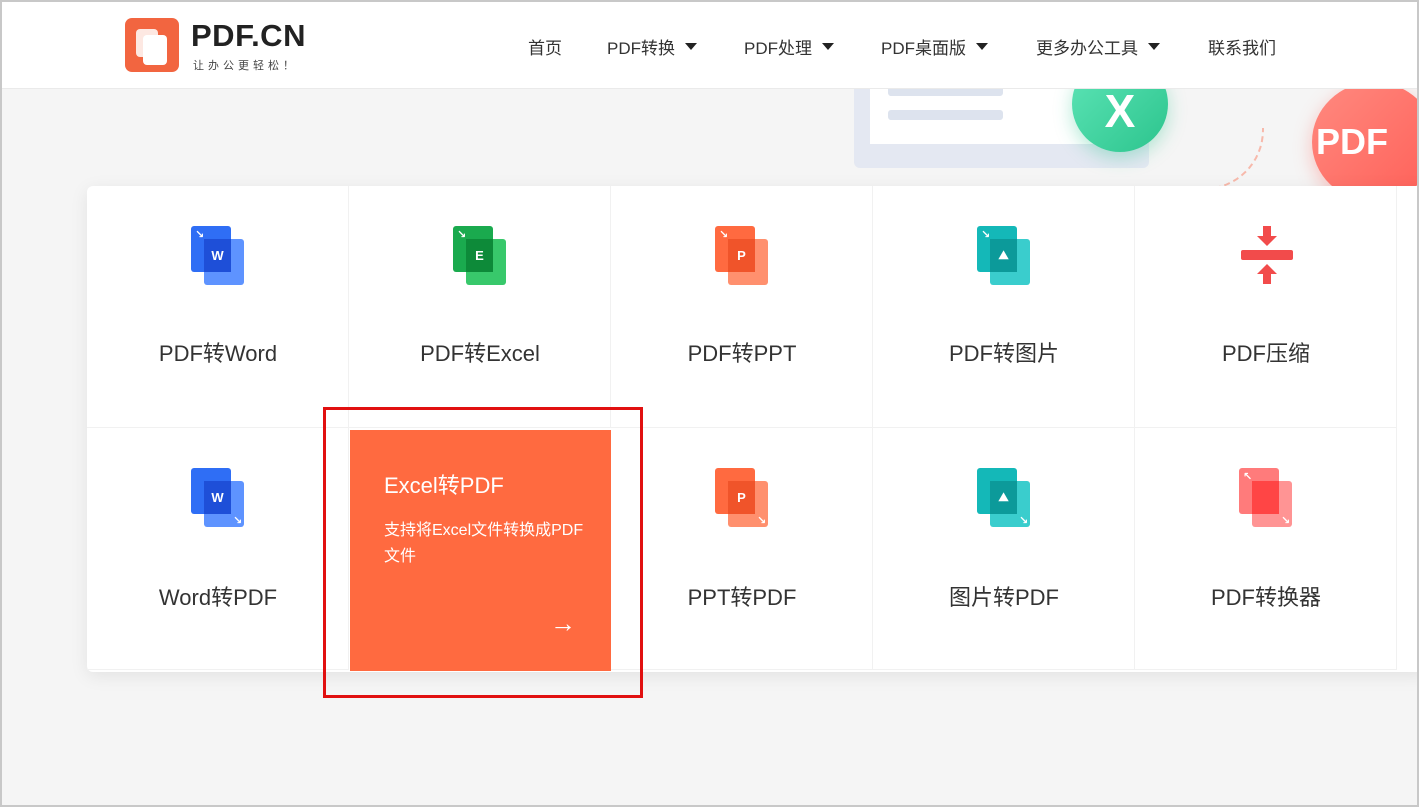 Image resolution: width=1419 pixels, height=807 pixels. I want to click on tool-image-to-pdf: ⛰ ↘ 图片转PDF, so click(1004, 549).